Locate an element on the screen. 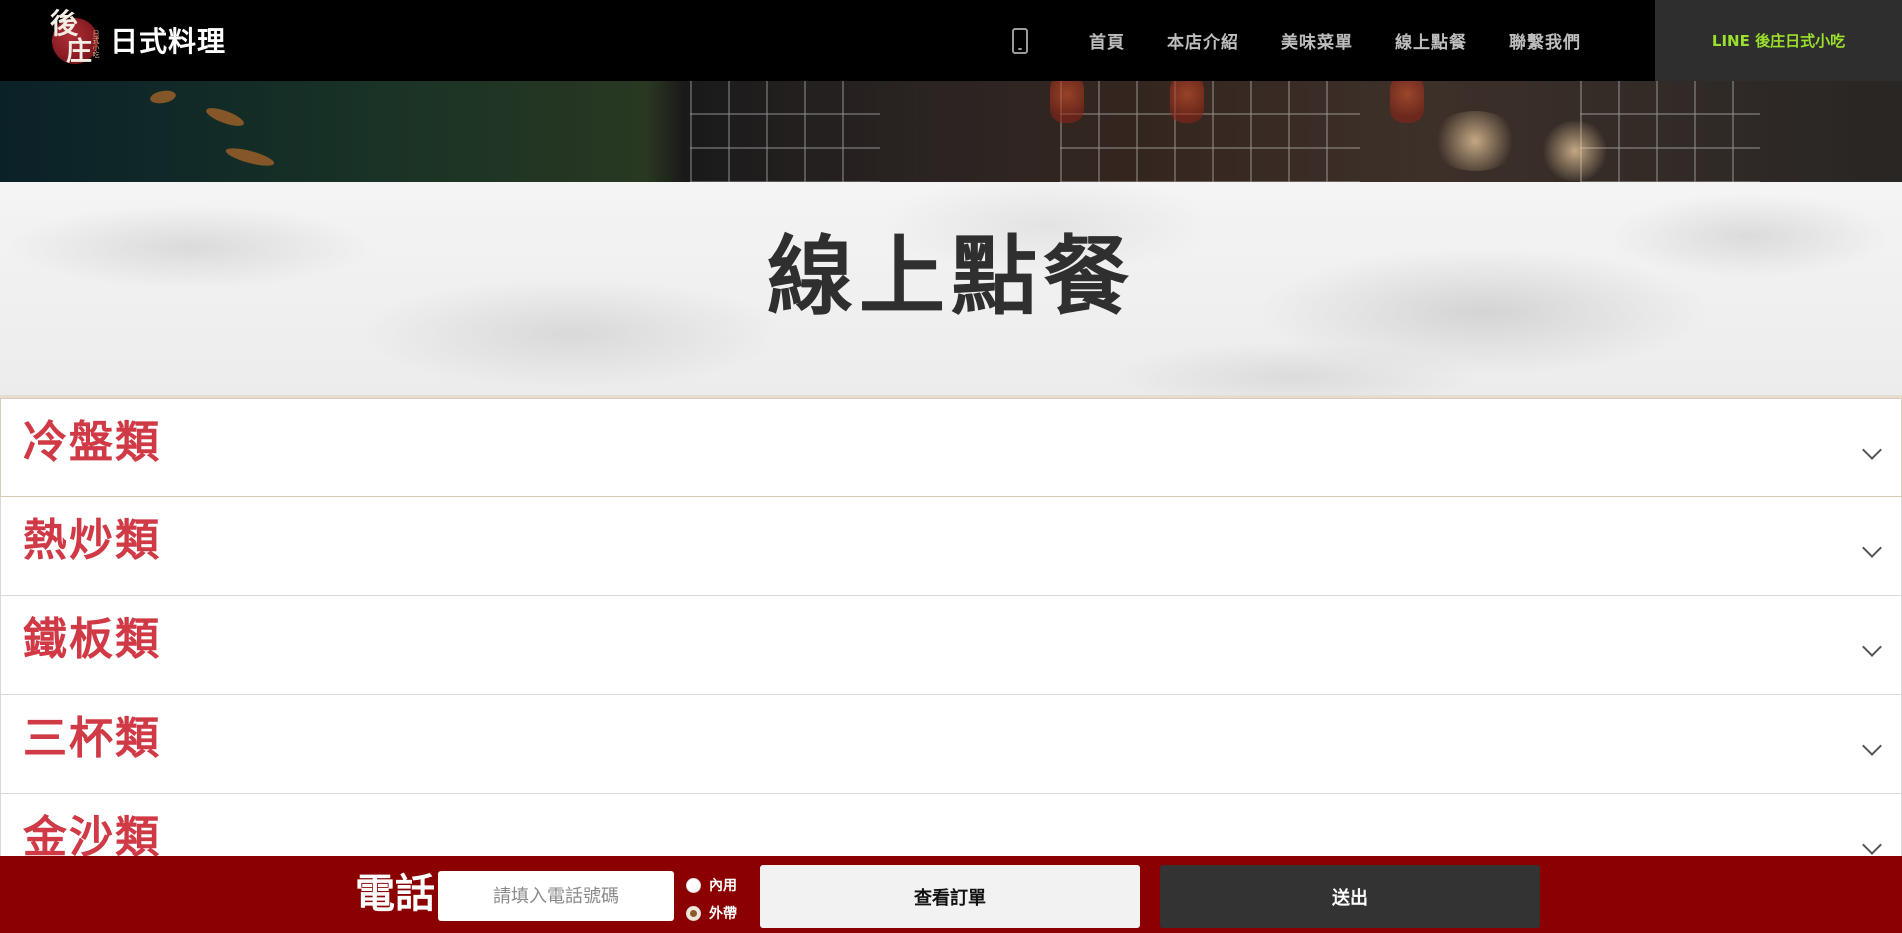 This screenshot has width=1902, height=933. site-logo: 後 庄 日式小吃 日式料理 is located at coordinates (137, 40).